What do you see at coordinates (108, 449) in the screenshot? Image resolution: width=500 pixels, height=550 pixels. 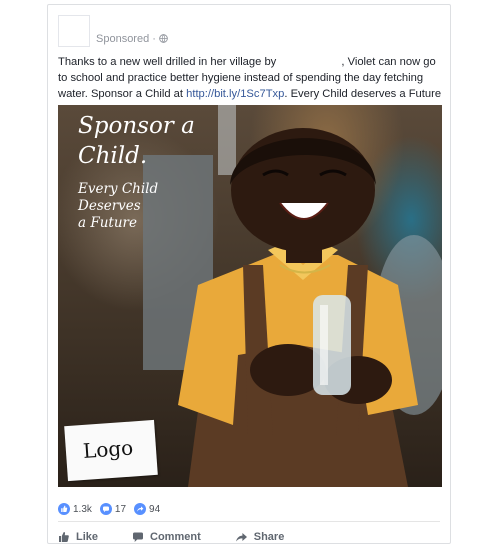 I see `logo-text: Logo` at bounding box center [108, 449].